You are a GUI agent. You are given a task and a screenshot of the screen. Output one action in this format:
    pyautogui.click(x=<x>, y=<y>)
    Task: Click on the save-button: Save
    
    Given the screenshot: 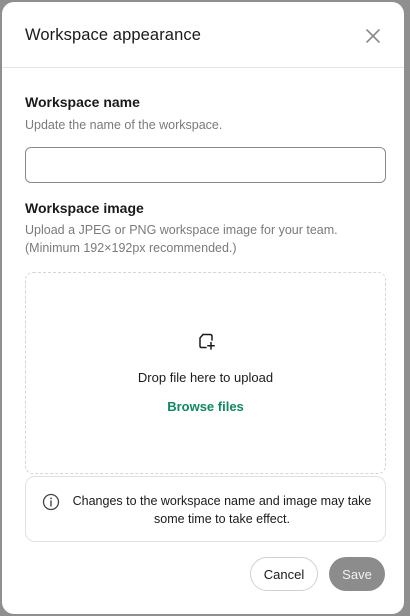 What is the action you would take?
    pyautogui.click(x=357, y=574)
    